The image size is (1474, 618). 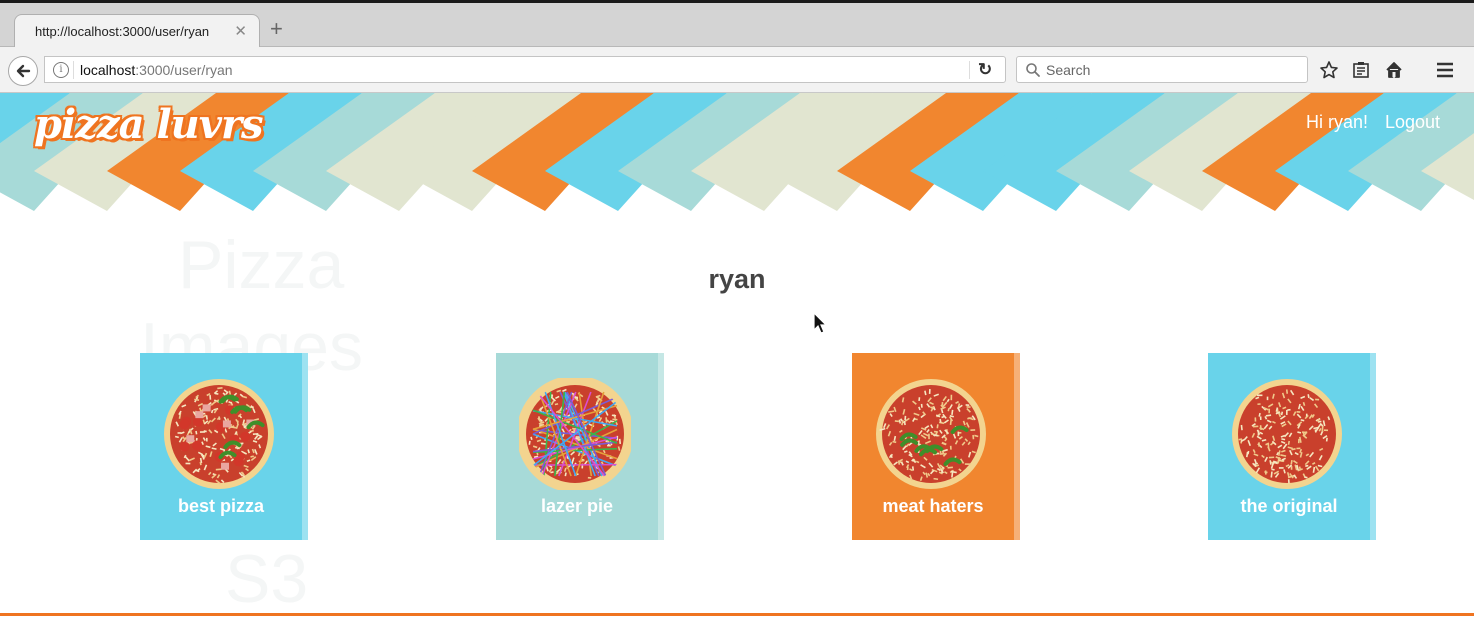 I want to click on info-icon: i, so click(x=61, y=70).